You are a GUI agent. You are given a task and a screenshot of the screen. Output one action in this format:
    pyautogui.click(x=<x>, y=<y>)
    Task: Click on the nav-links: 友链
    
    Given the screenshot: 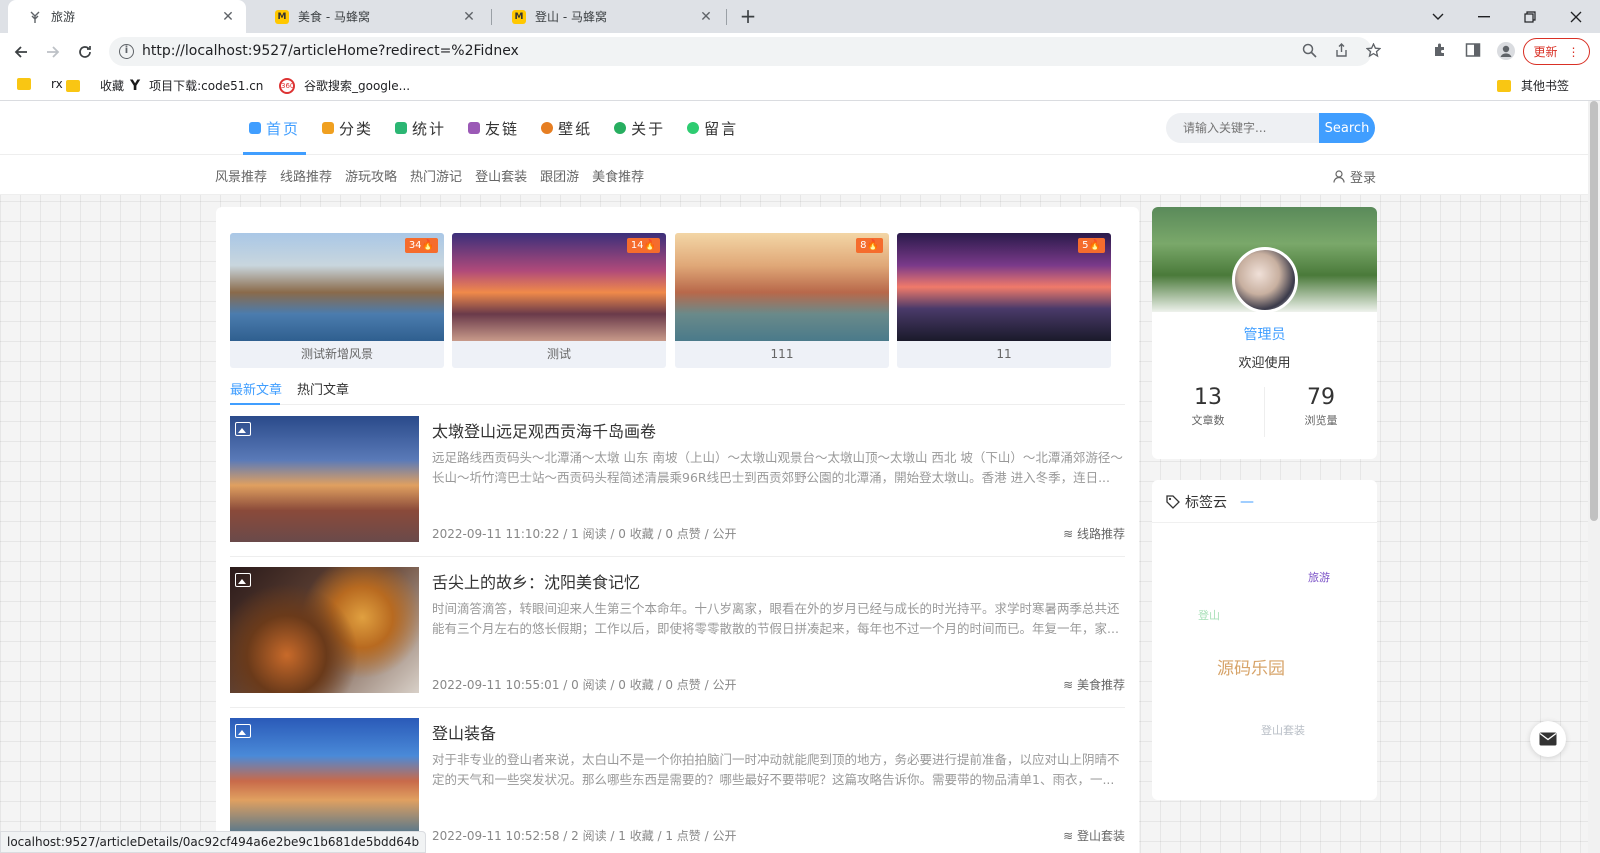 What is the action you would take?
    pyautogui.click(x=493, y=128)
    